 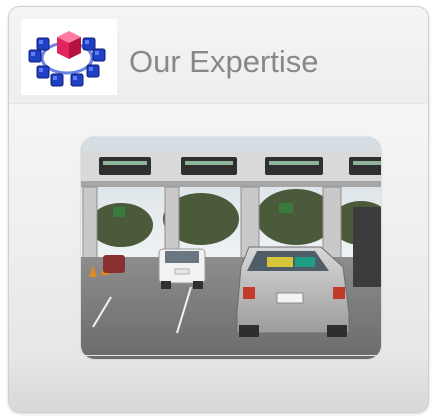 I want to click on cube-network-logo-icon, so click(x=67, y=59).